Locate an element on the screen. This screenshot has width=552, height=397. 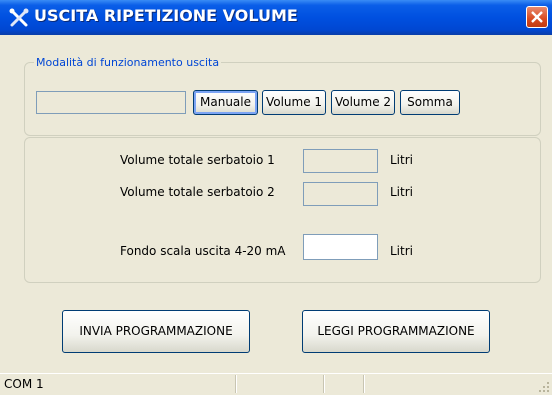
current-mode-field is located at coordinates (111, 102).